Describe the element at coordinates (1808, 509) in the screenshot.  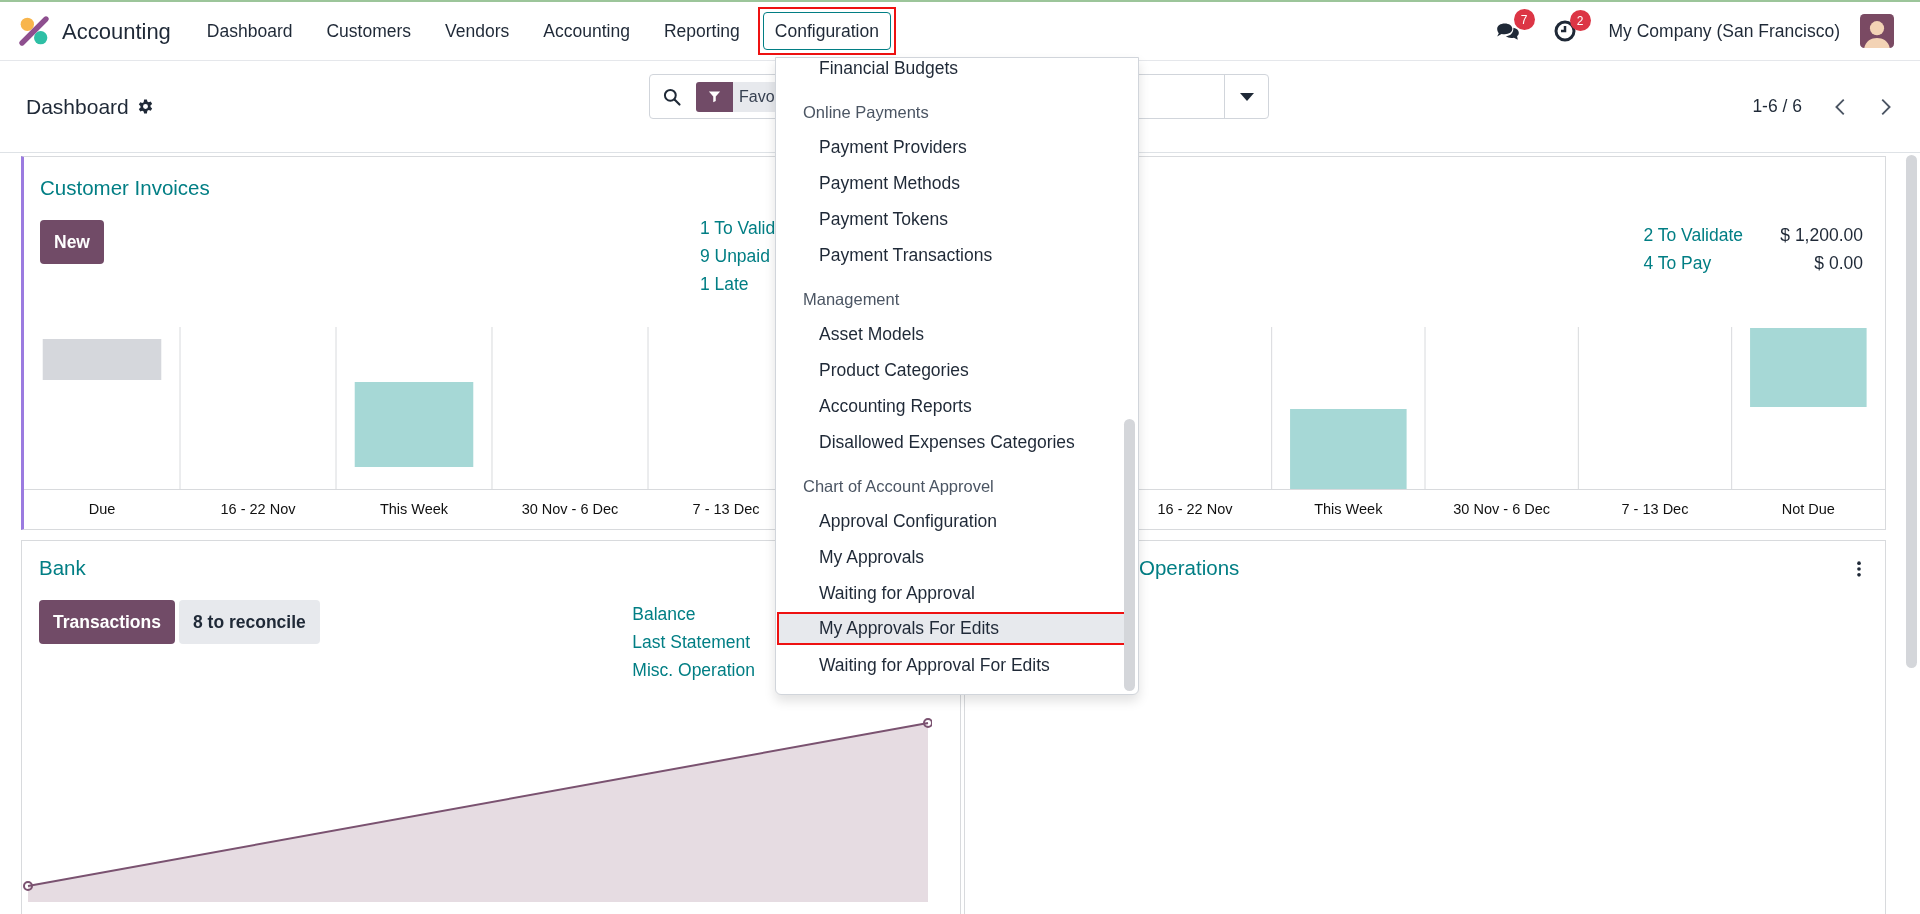
I see `chart-axis-label: Not Due` at that location.